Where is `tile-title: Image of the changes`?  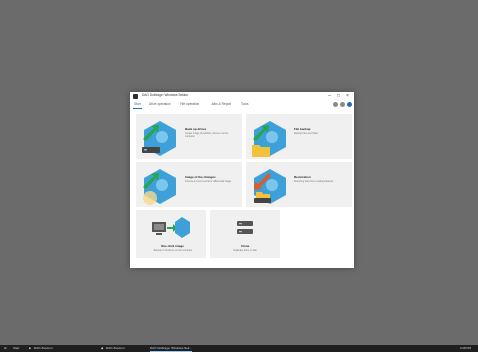 tile-title: Image of the changes is located at coordinates (200, 177).